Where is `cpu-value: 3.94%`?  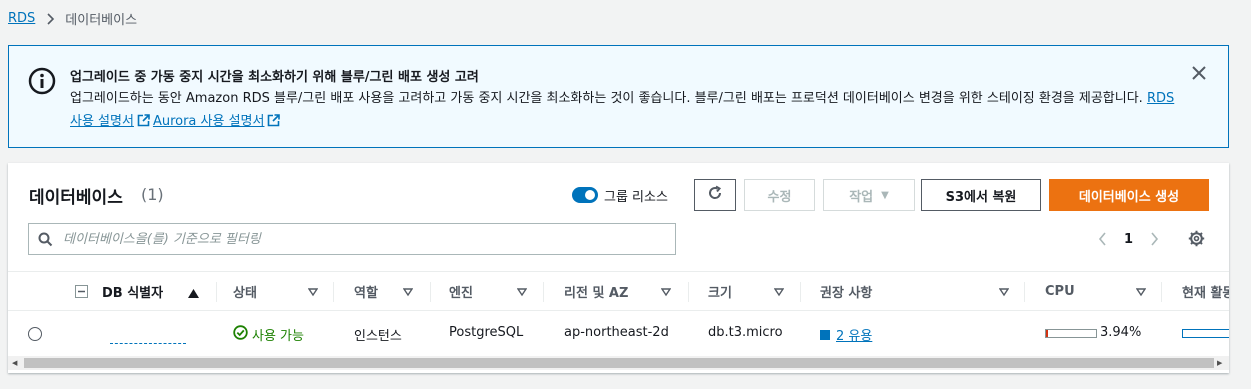
cpu-value: 3.94% is located at coordinates (1121, 332).